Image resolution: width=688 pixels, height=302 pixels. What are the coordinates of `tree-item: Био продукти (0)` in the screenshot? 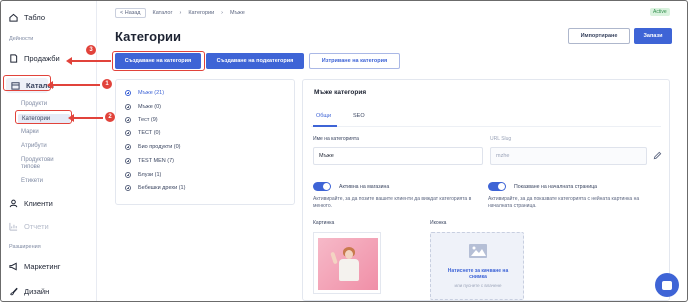 It's located at (153, 147).